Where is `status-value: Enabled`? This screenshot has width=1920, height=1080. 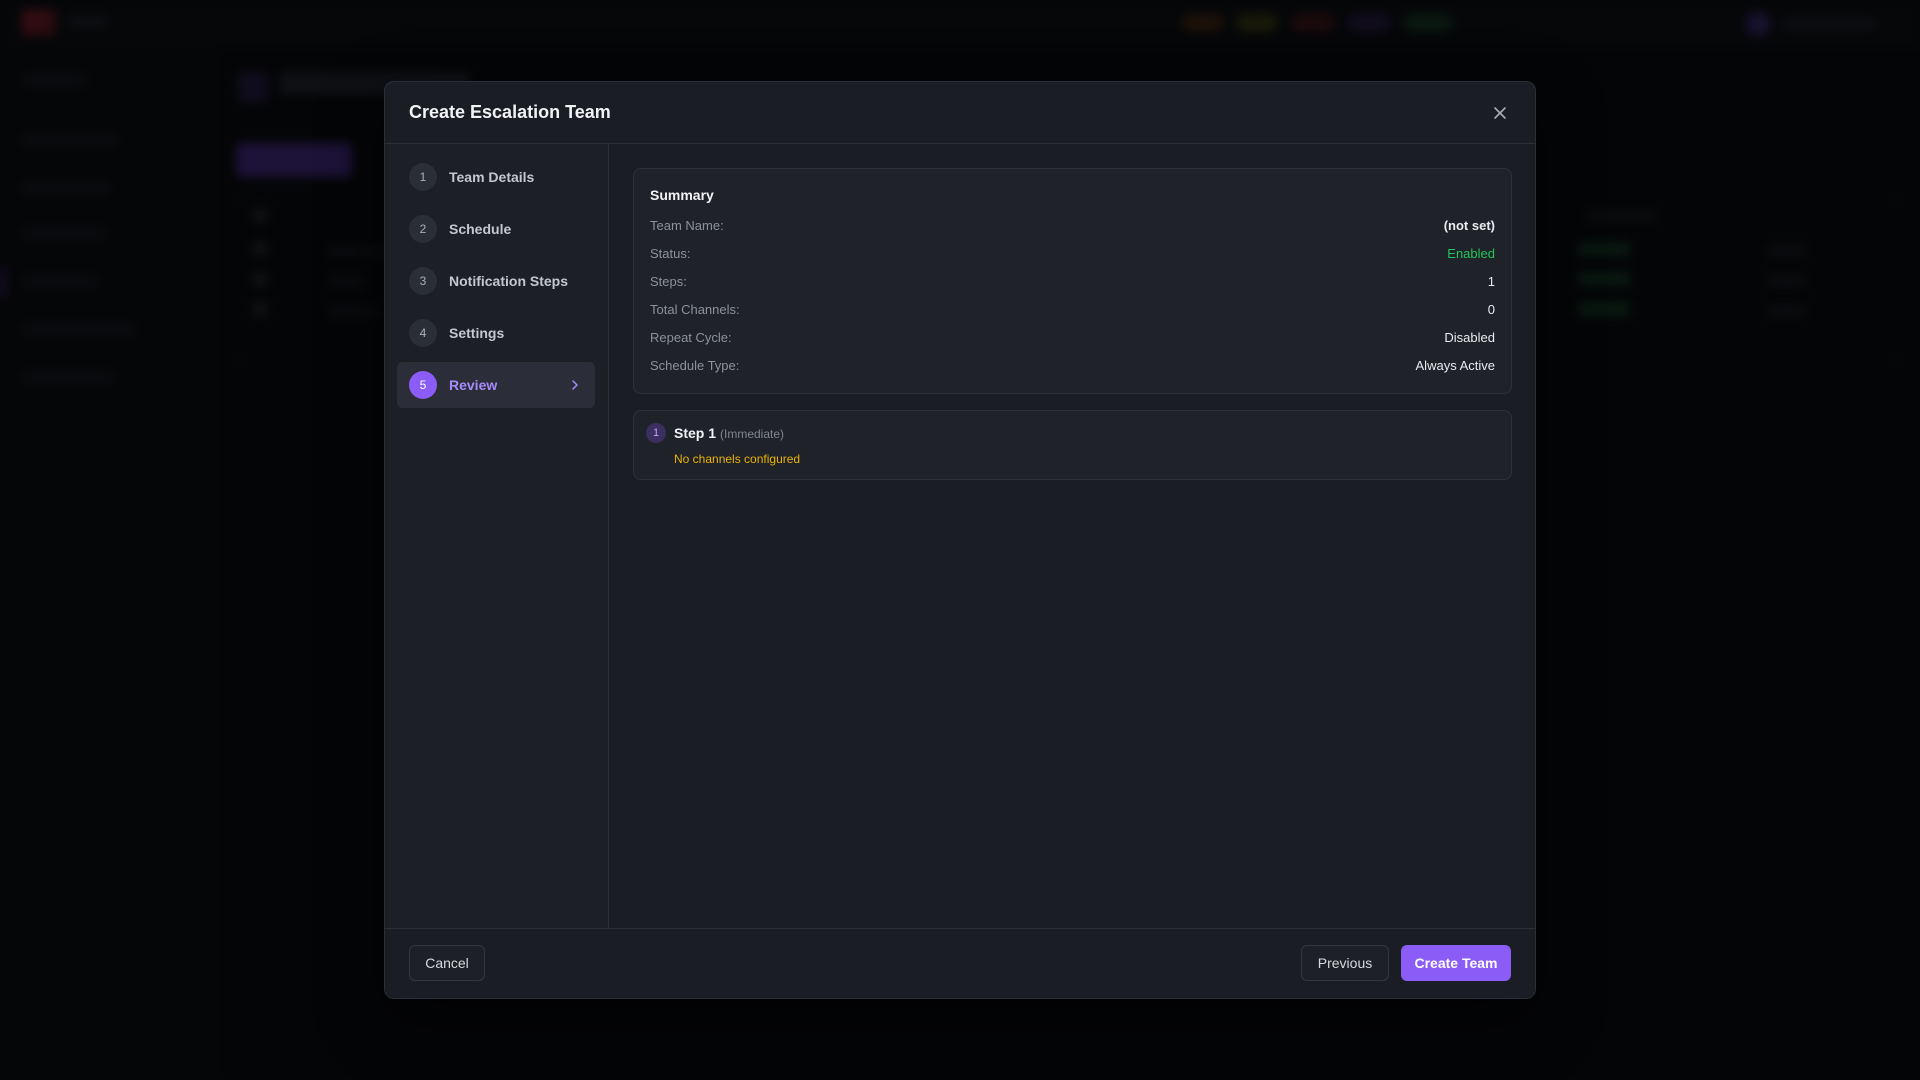 status-value: Enabled is located at coordinates (1471, 253).